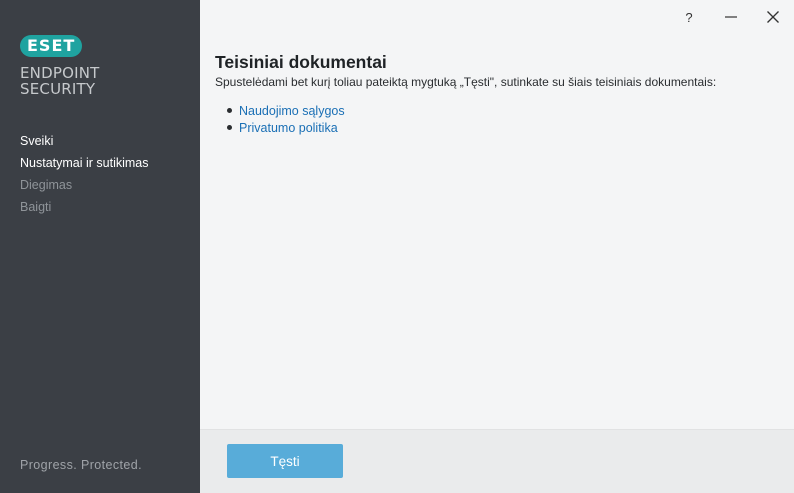  What do you see at coordinates (288, 128) in the screenshot?
I see `privacy-policy-link: Privatumo politika` at bounding box center [288, 128].